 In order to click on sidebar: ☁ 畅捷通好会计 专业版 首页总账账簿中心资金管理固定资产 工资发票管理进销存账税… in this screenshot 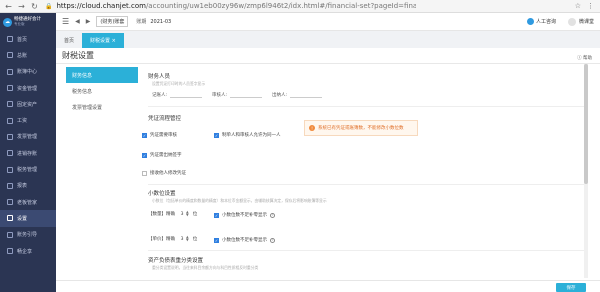, I will do `click(28, 152)`.